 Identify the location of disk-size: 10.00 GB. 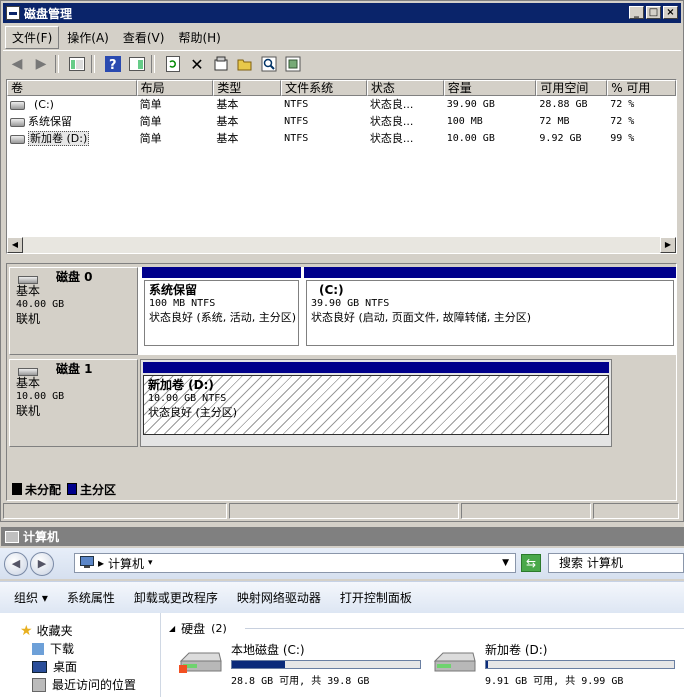
(40, 396).